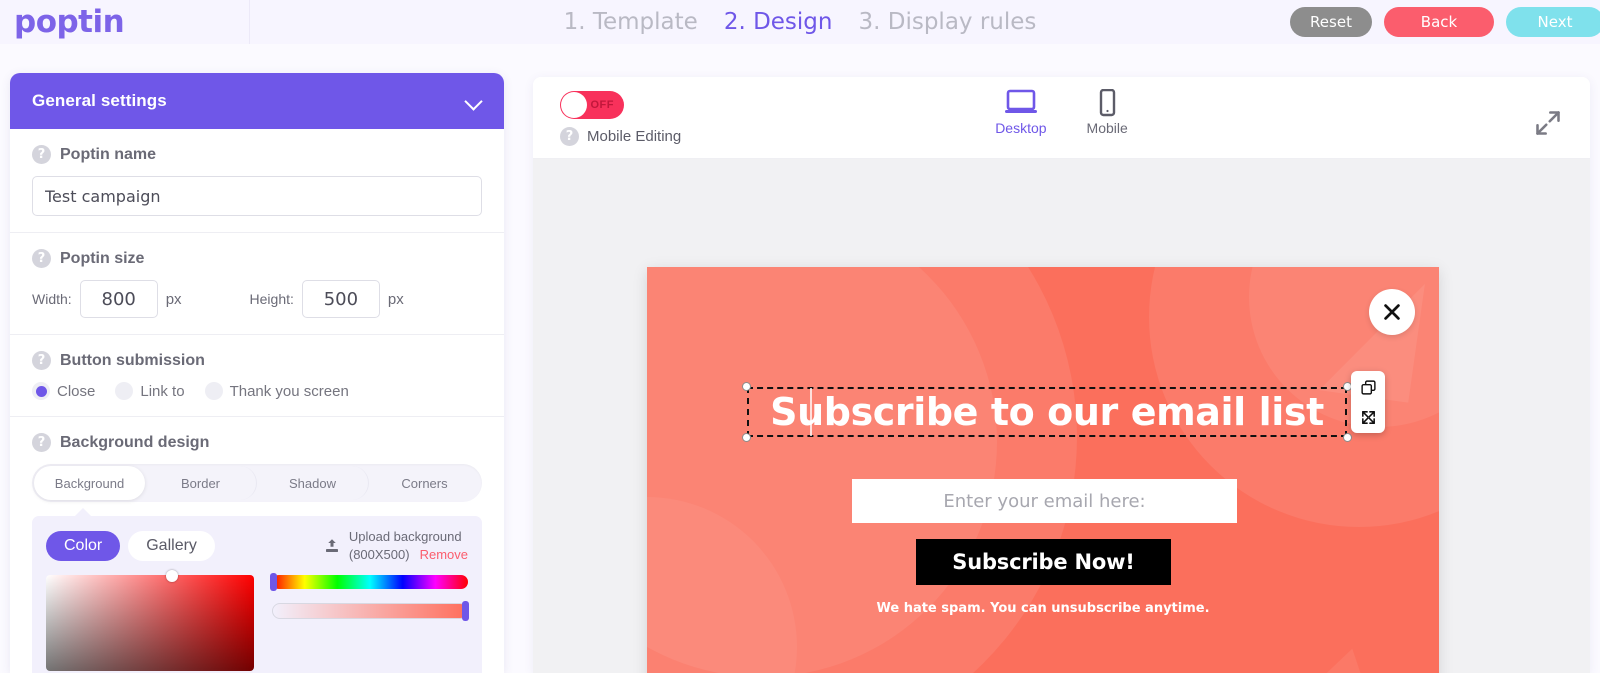 The image size is (1600, 673). Describe the element at coordinates (405, 536) in the screenshot. I see `upload-background-label: Upload background` at that location.